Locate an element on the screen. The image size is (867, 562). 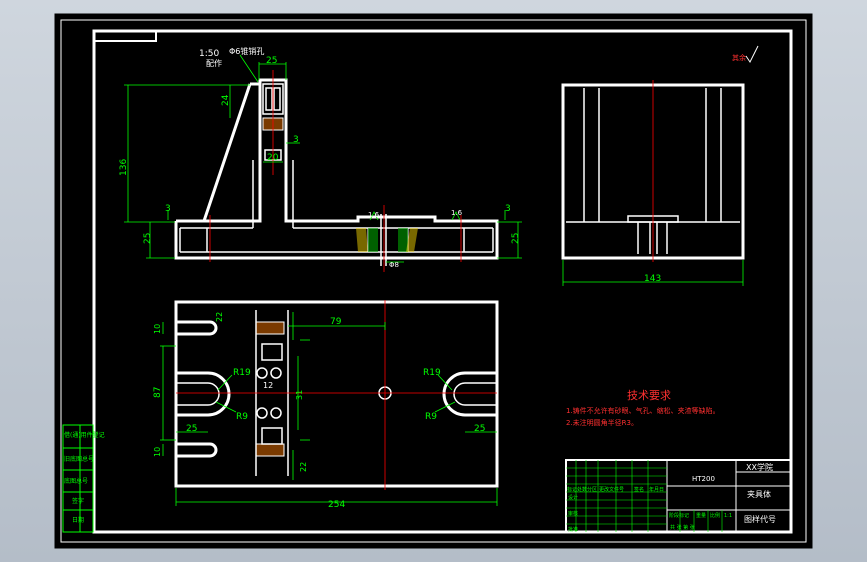
dim-base-height-left: 25 is located at coordinates (148, 238).